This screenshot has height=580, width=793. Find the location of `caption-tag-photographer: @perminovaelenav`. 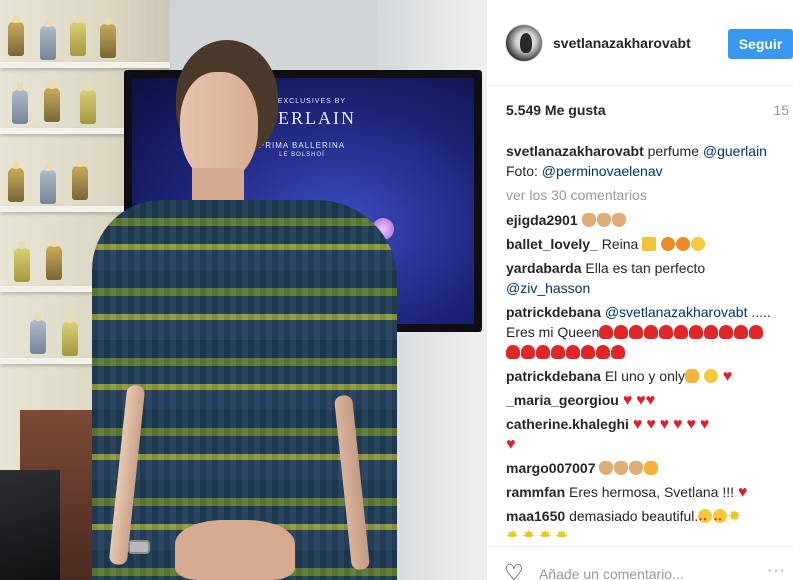

caption-tag-photographer: @perminovaelenav is located at coordinates (602, 171).